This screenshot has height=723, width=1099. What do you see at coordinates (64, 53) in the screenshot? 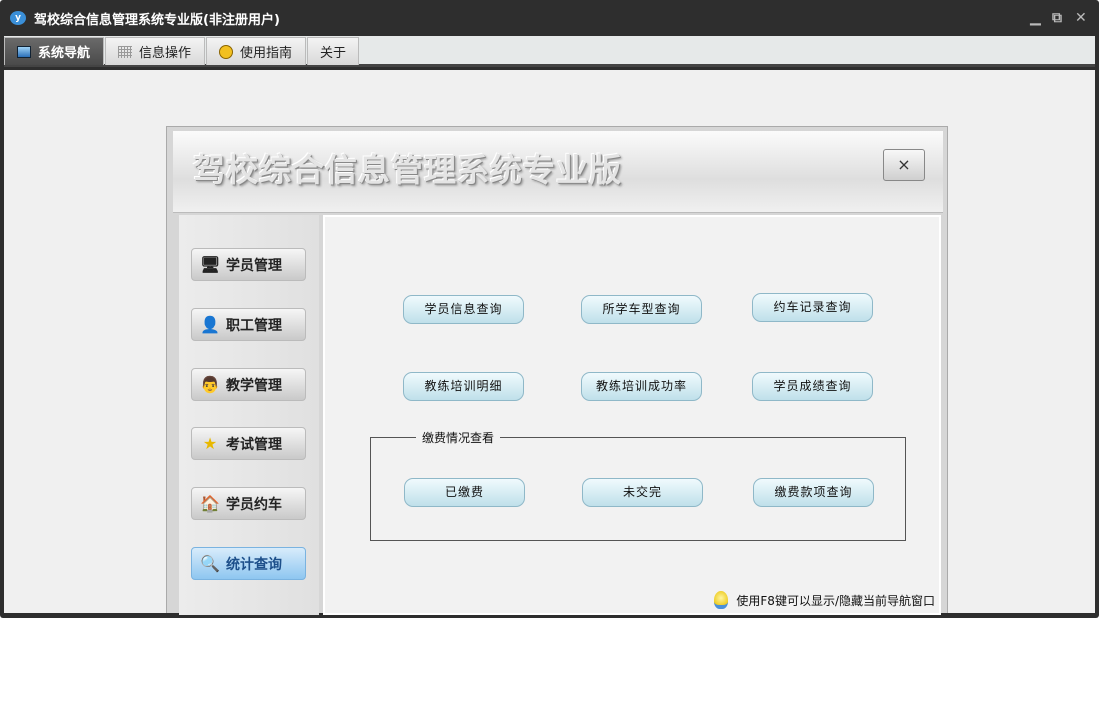
I see `tab-label: 系统导航` at bounding box center [64, 53].